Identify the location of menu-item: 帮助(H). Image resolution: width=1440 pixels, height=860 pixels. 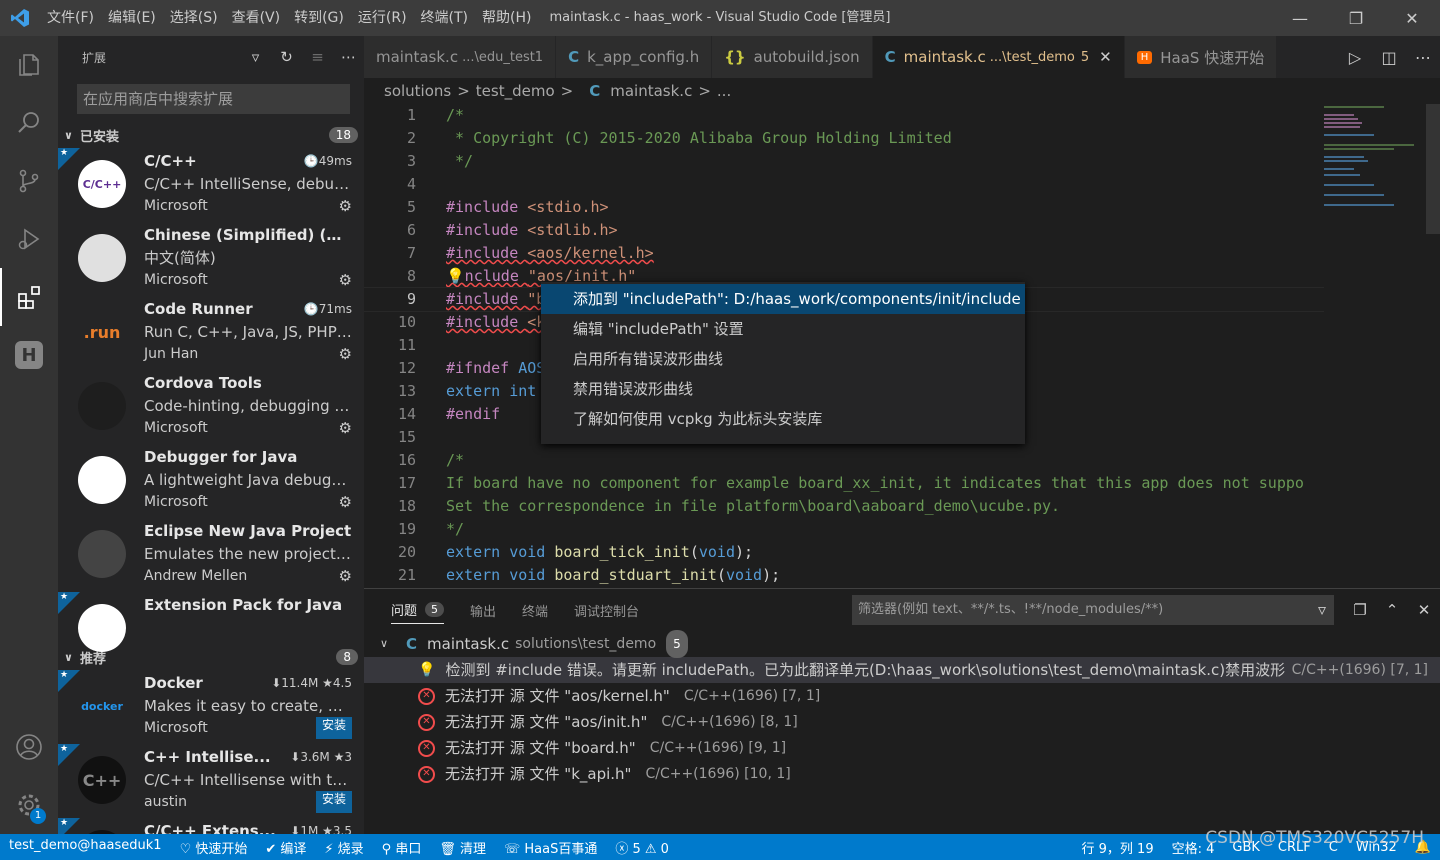
(506, 18).